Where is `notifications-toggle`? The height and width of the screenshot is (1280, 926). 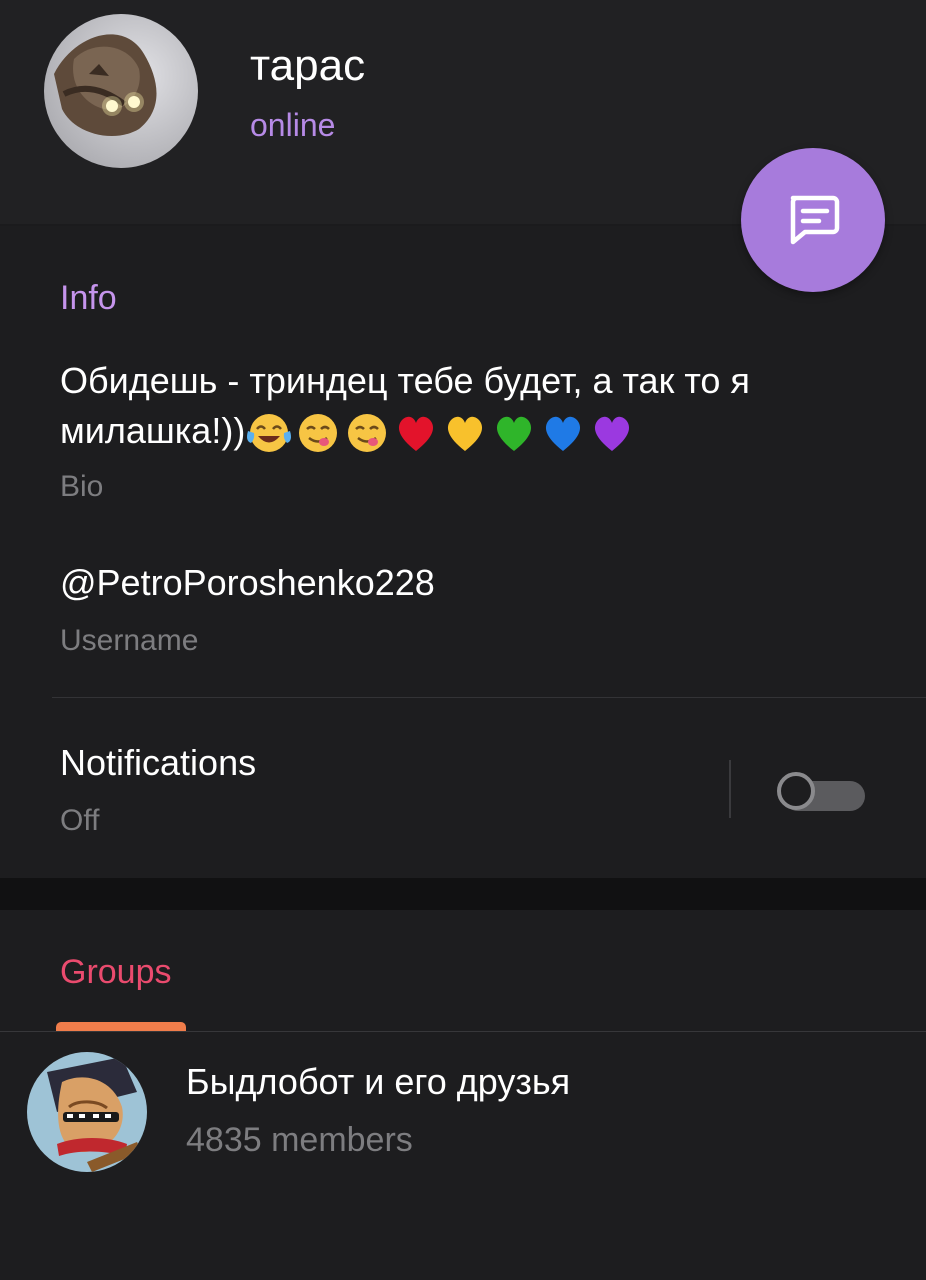 notifications-toggle is located at coordinates (821, 793).